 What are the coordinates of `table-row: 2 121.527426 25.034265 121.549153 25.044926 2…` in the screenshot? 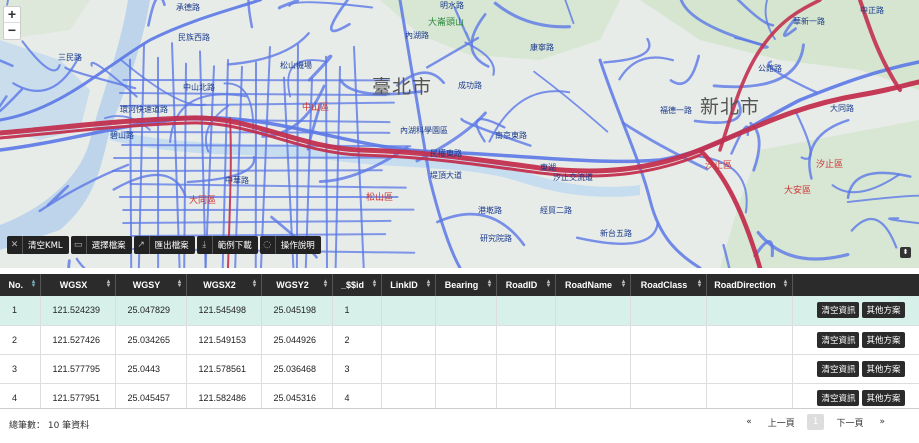 It's located at (459, 340).